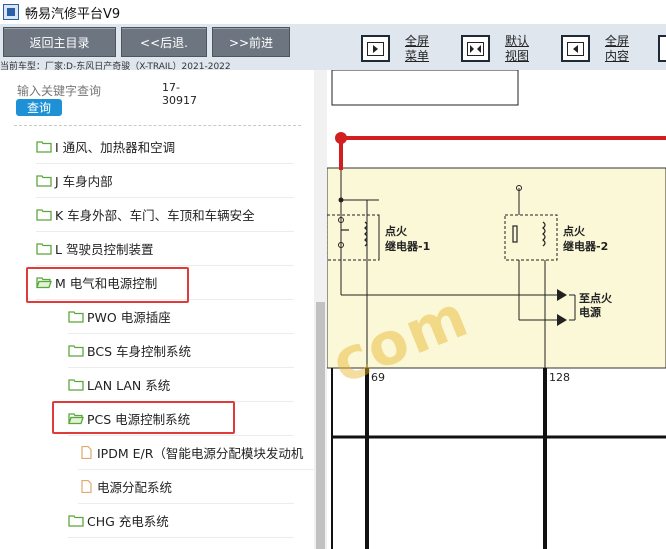 The image size is (666, 549). Describe the element at coordinates (39, 107) in the screenshot. I see `search-button: 查询` at that location.